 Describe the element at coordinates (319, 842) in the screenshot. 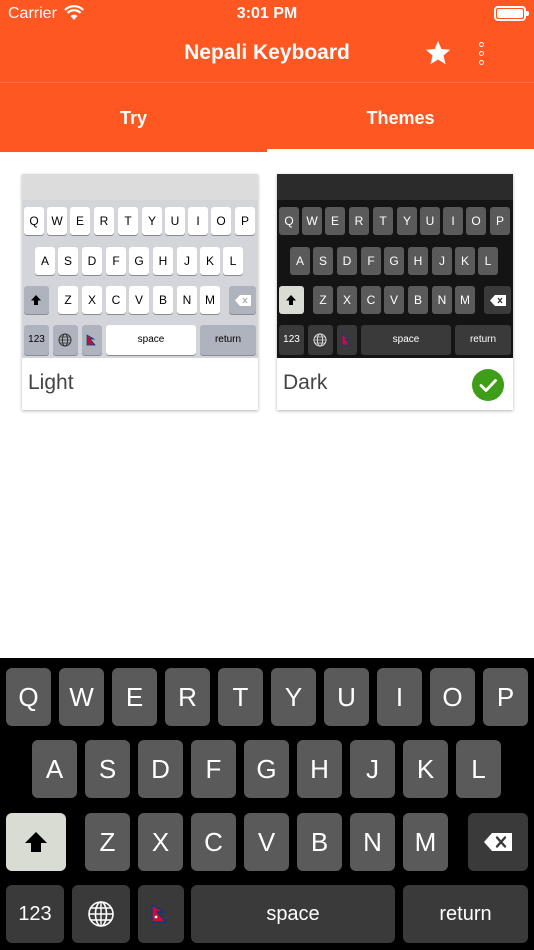

I see `key-b: B` at that location.